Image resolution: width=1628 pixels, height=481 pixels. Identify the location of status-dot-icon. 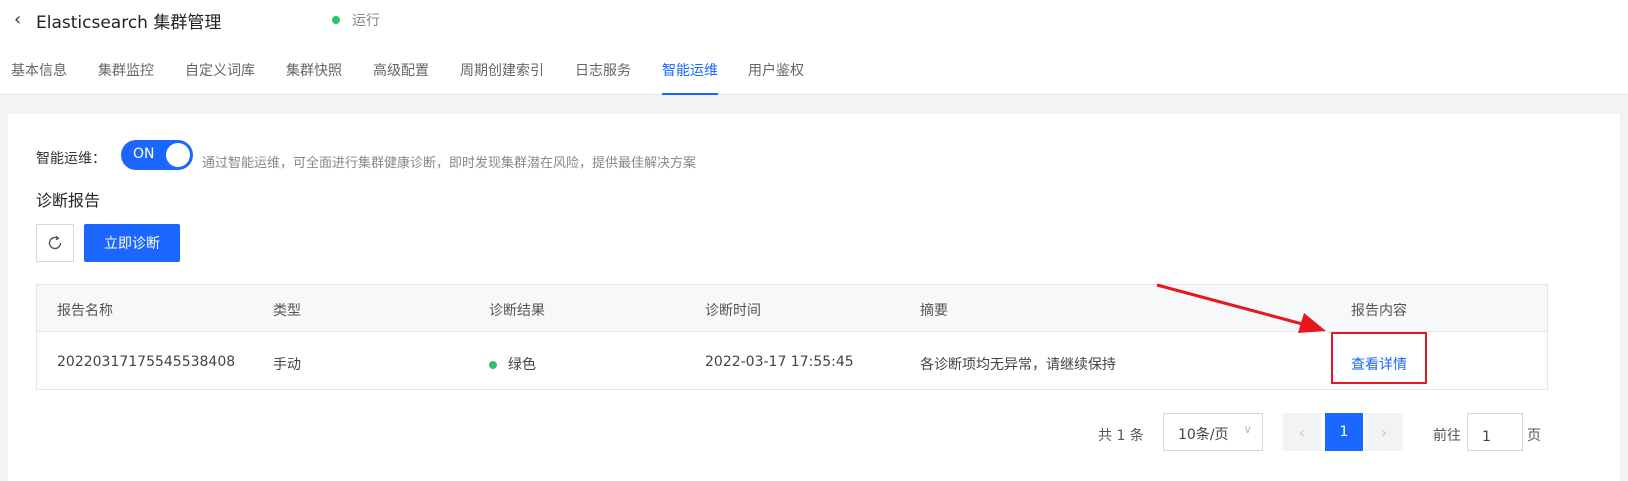
(336, 20).